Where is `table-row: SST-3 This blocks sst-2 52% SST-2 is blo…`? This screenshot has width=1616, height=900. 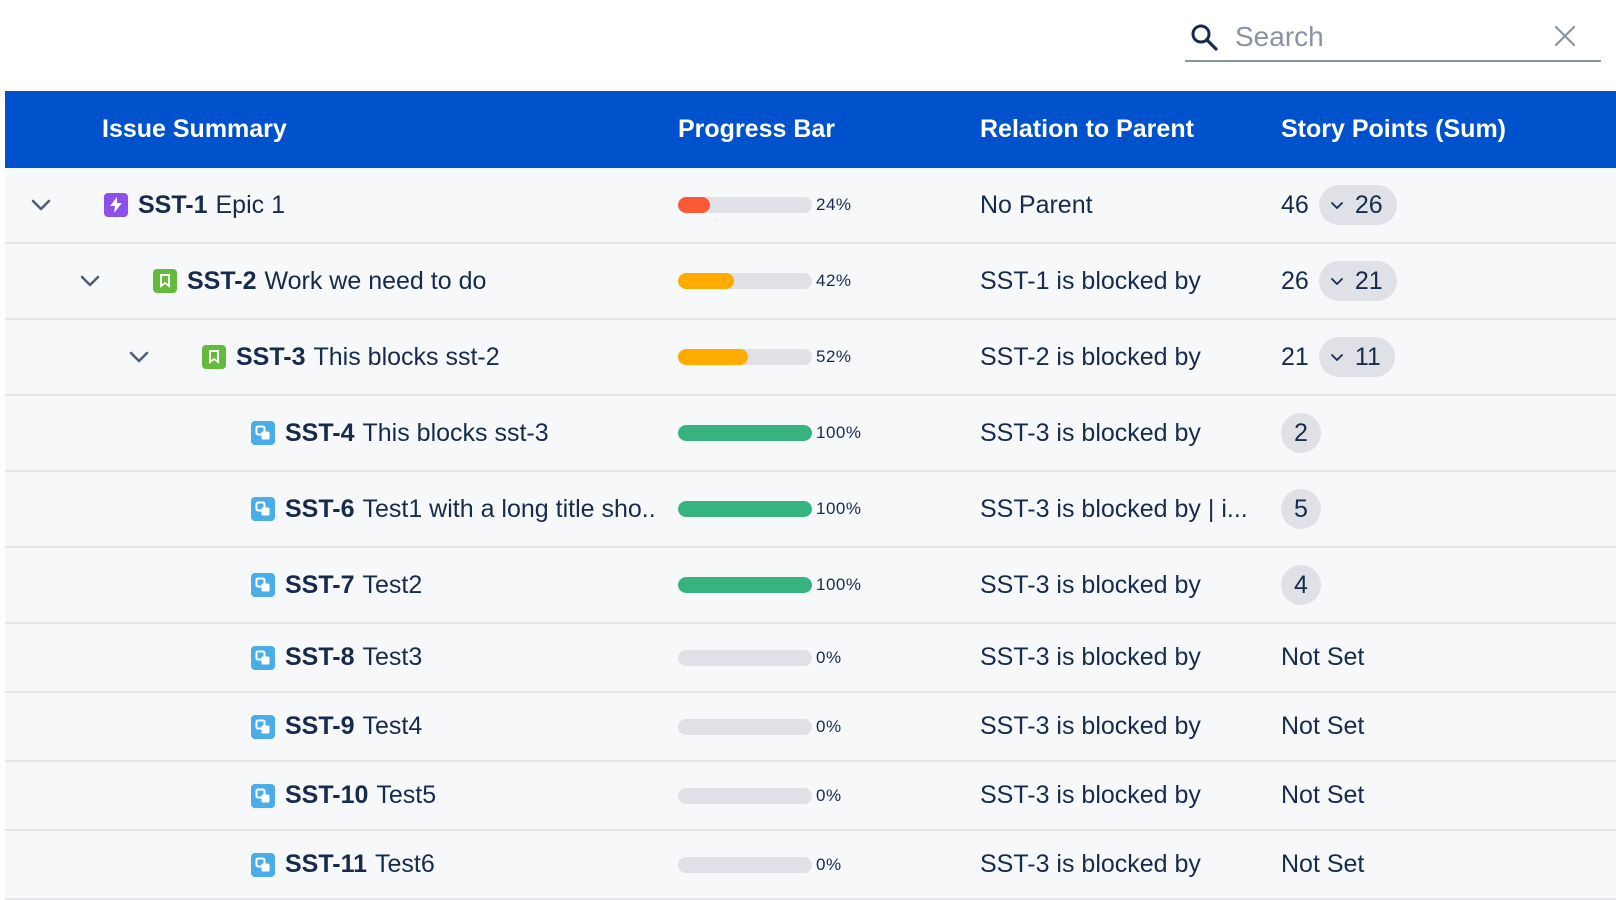
table-row: SST-3 This blocks sst-2 52% SST-2 is blo… is located at coordinates (810, 358).